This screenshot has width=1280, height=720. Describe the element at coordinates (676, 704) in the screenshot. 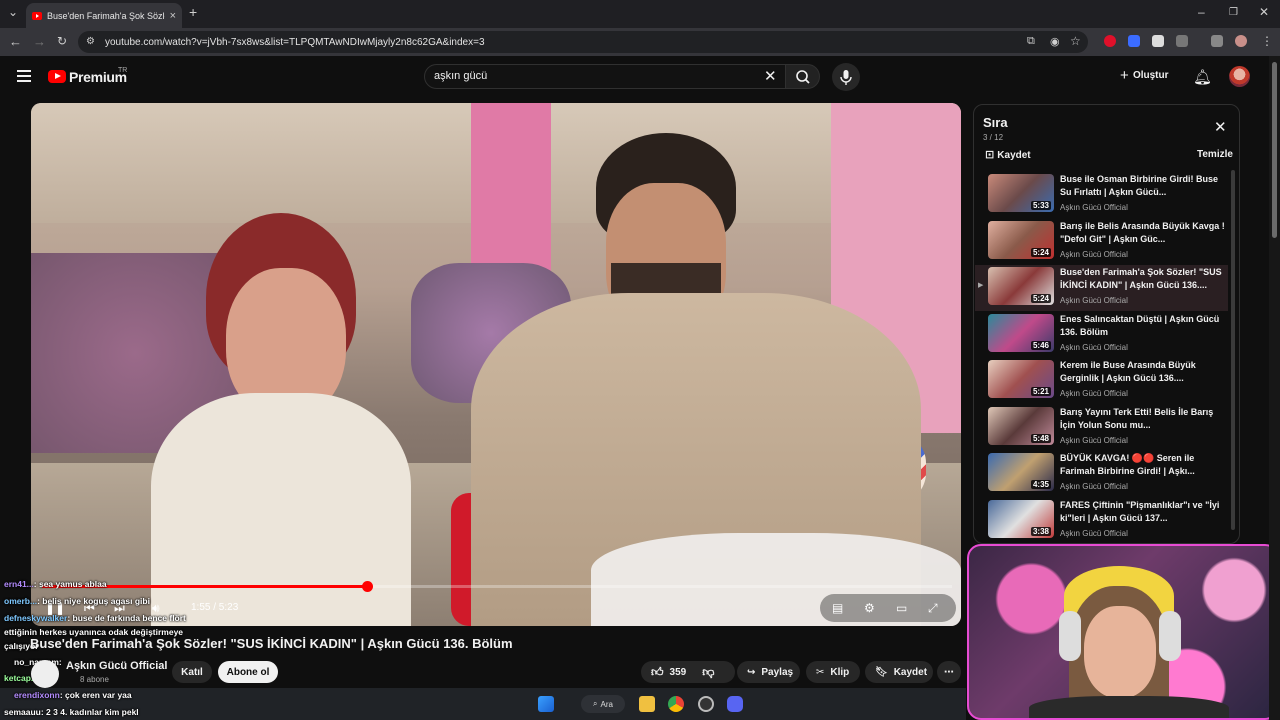

I see `chrome-icon` at that location.